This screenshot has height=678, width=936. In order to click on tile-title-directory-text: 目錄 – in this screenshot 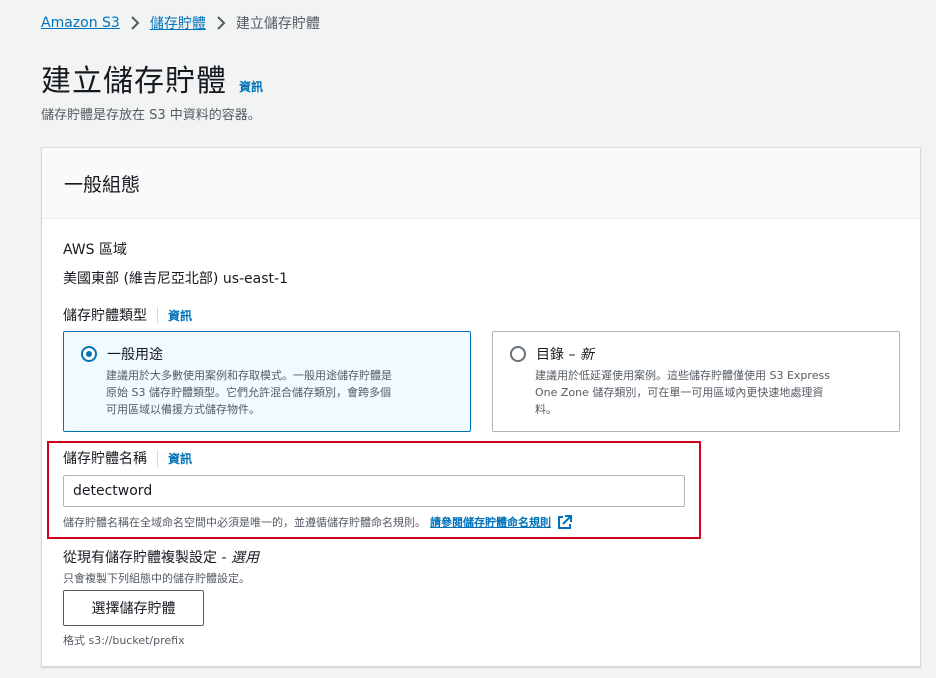, I will do `click(558, 355)`.